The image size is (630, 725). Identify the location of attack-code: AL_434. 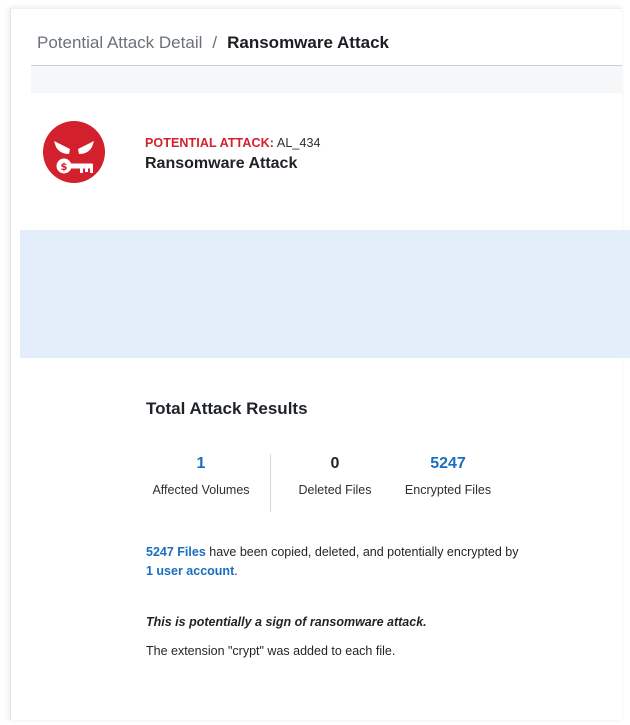
(298, 143).